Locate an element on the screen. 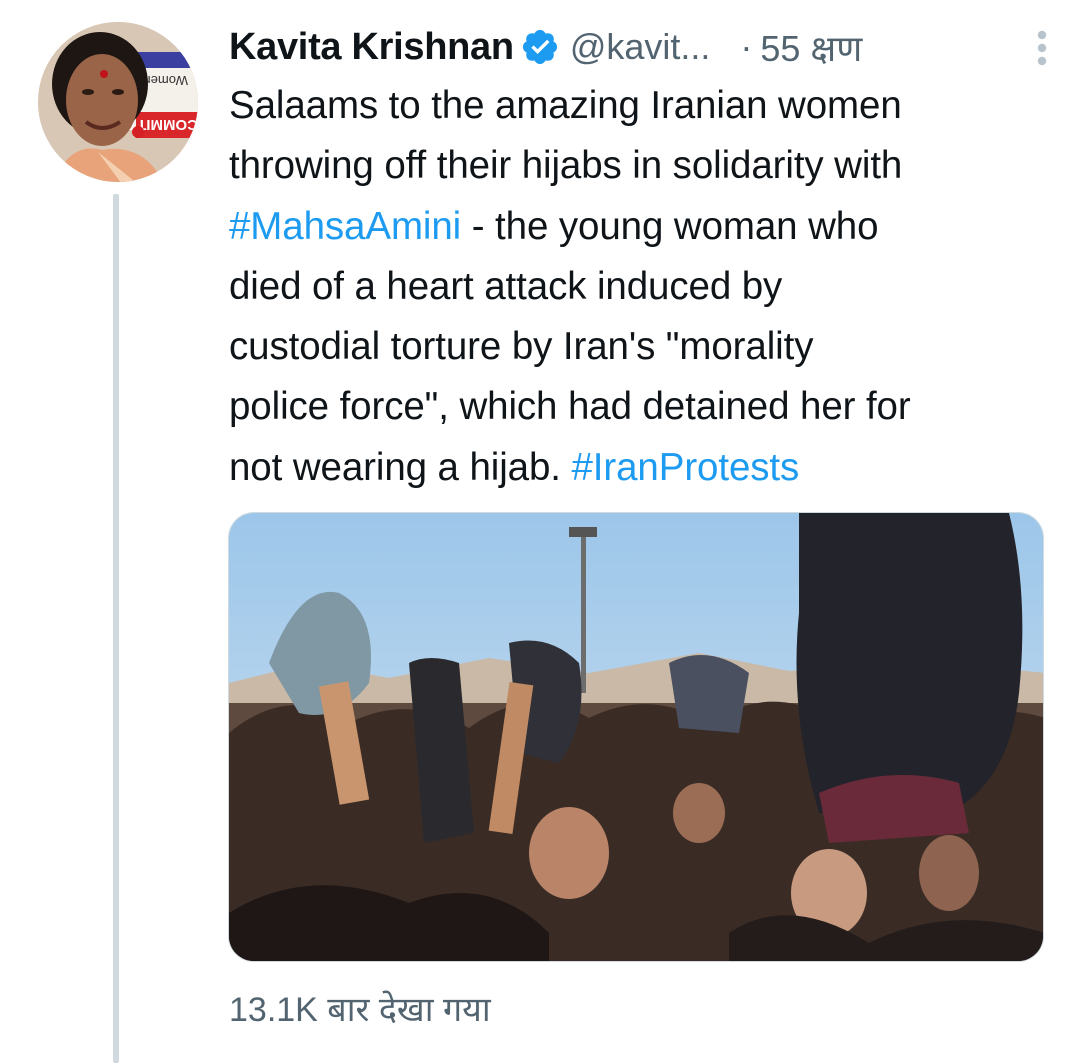 The image size is (1080, 1063). tweet-text-line: not wearing a hijab. #IranProtests is located at coordinates (644, 468).